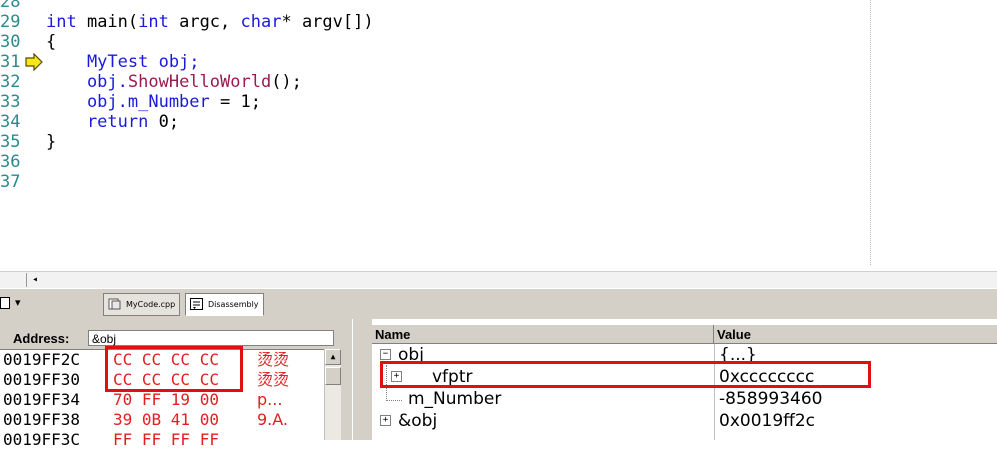 The image size is (997, 450). Describe the element at coordinates (273, 419) in the screenshot. I see `memory-chars: 9.A.` at that location.